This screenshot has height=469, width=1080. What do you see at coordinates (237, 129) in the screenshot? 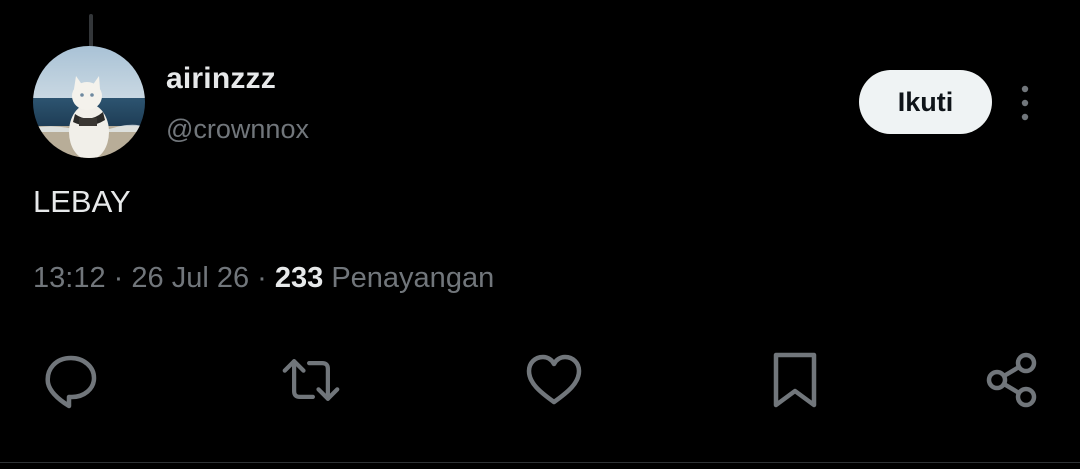
I see `author-handle: @crownnox` at bounding box center [237, 129].